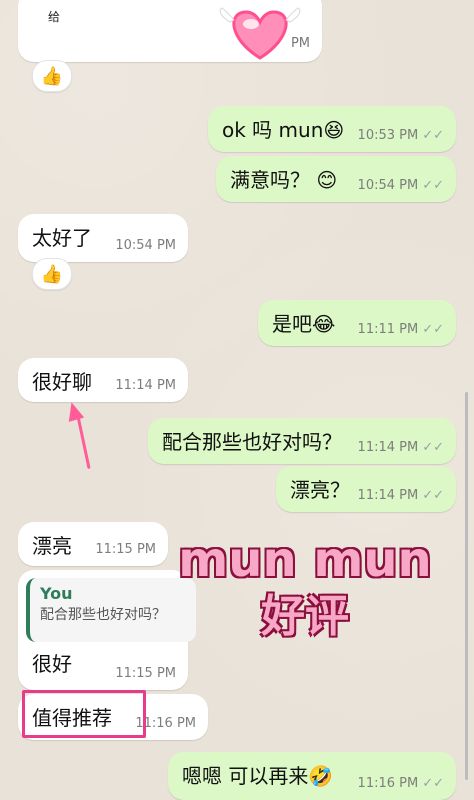  I want to click on outgoing-message: 配合那些也好对吗？ 11:14 PM ✓✓, so click(302, 441).